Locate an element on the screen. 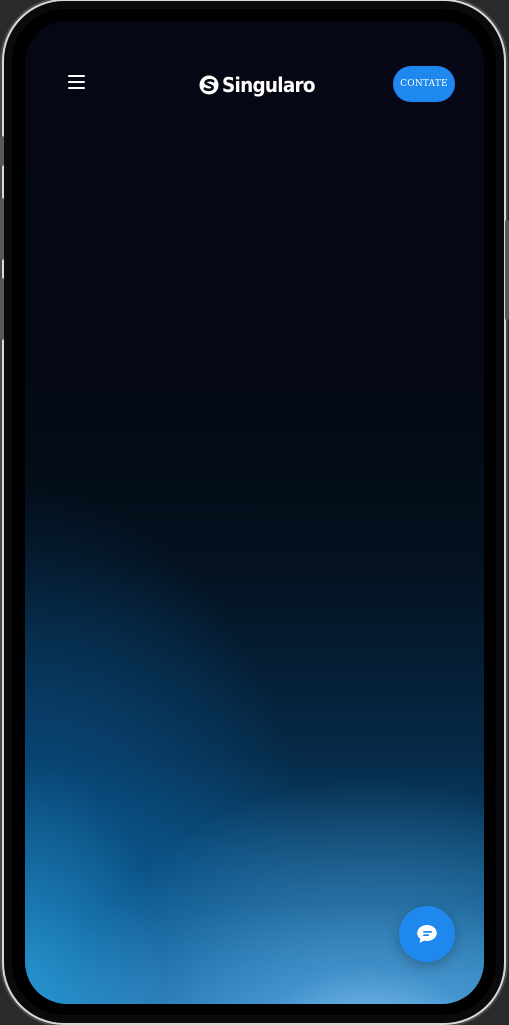 The width and height of the screenshot is (509, 1025). chat-bubble-icon is located at coordinates (427, 934).